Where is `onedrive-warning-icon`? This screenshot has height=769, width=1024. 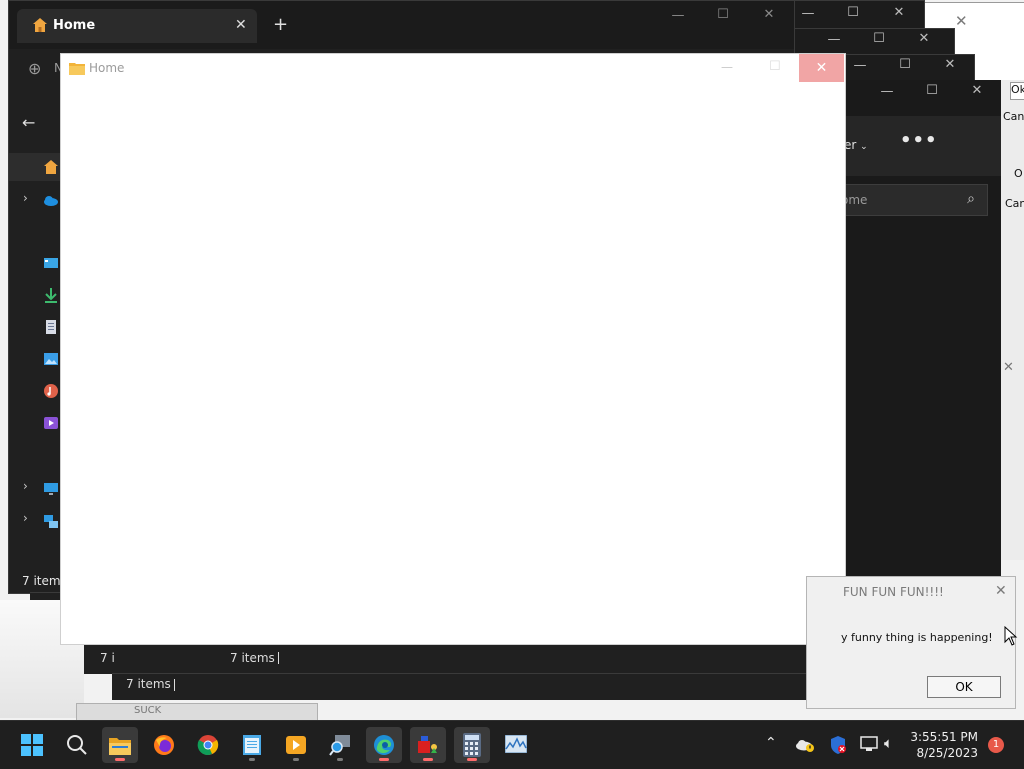 onedrive-warning-icon is located at coordinates (805, 745).